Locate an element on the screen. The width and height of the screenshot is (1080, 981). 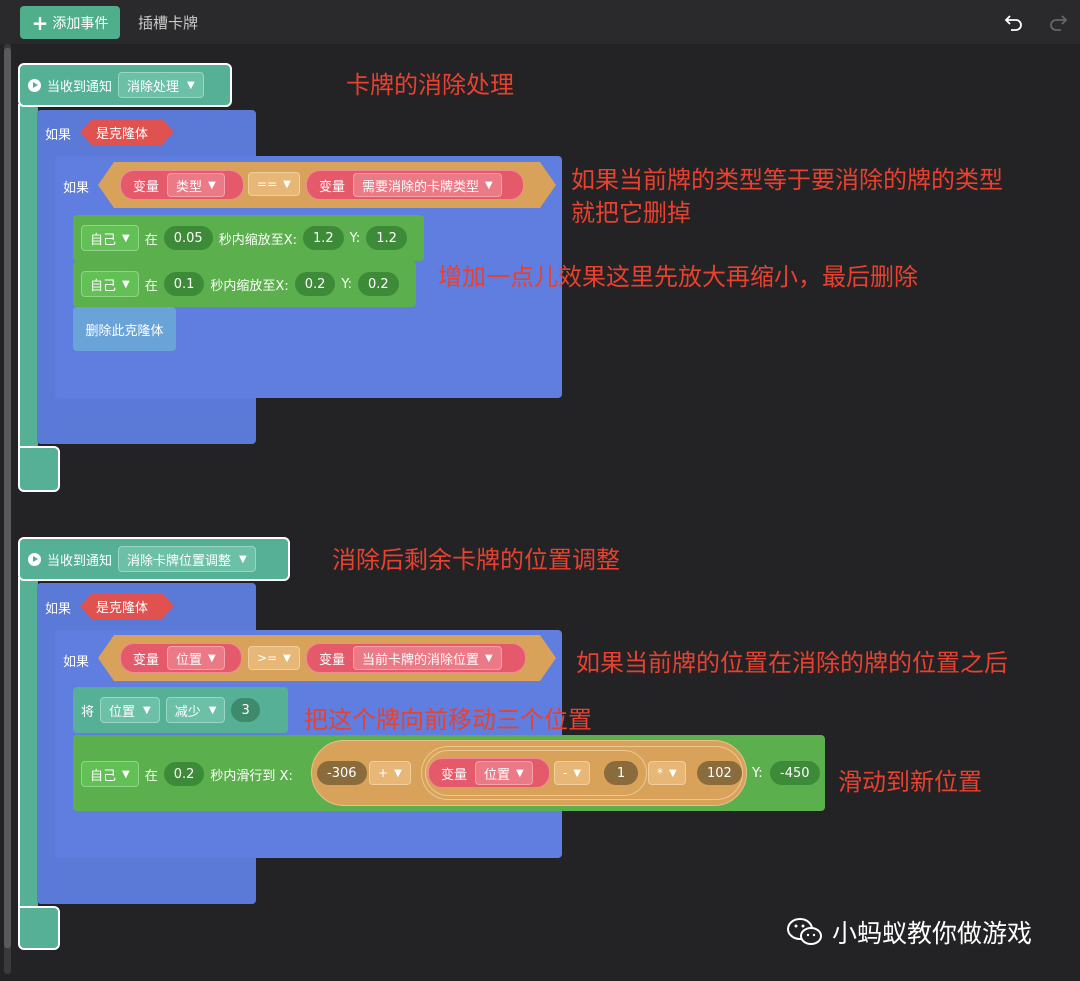
mode-dropdown: 减少 ▼ is located at coordinates (195, 710).